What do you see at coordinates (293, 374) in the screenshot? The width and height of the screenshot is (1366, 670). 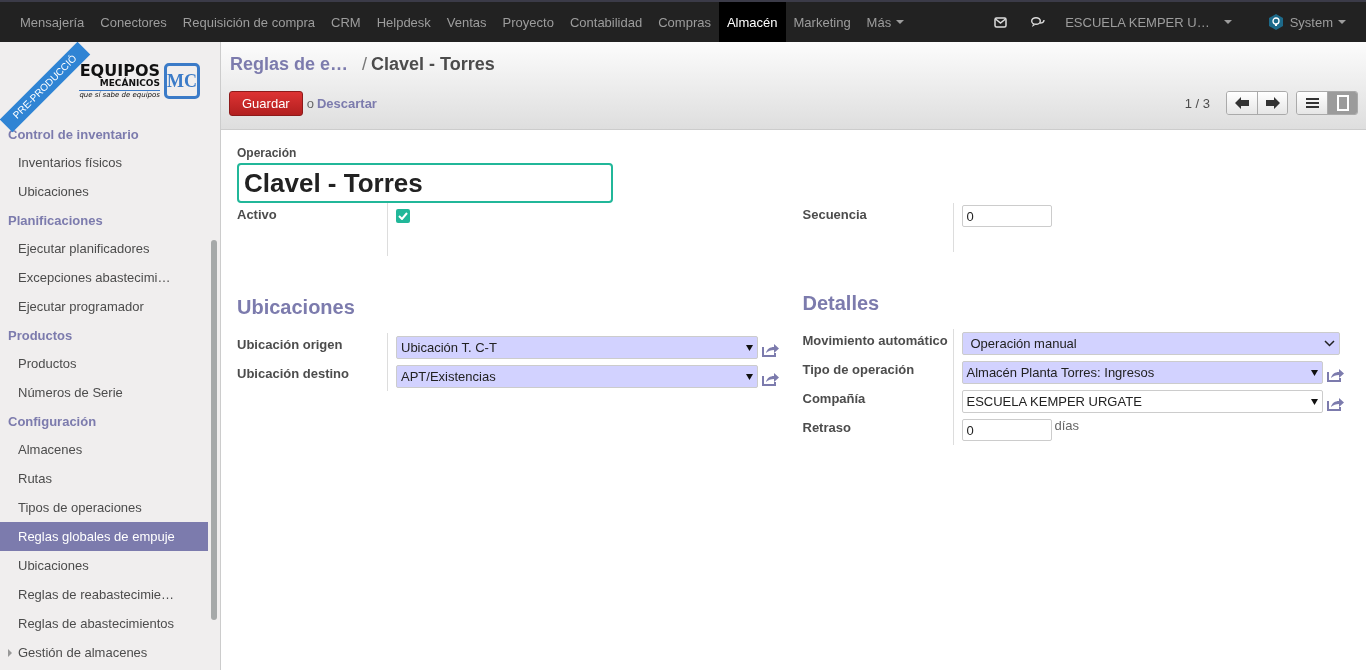 I see `field-label: Ubicación destino` at bounding box center [293, 374].